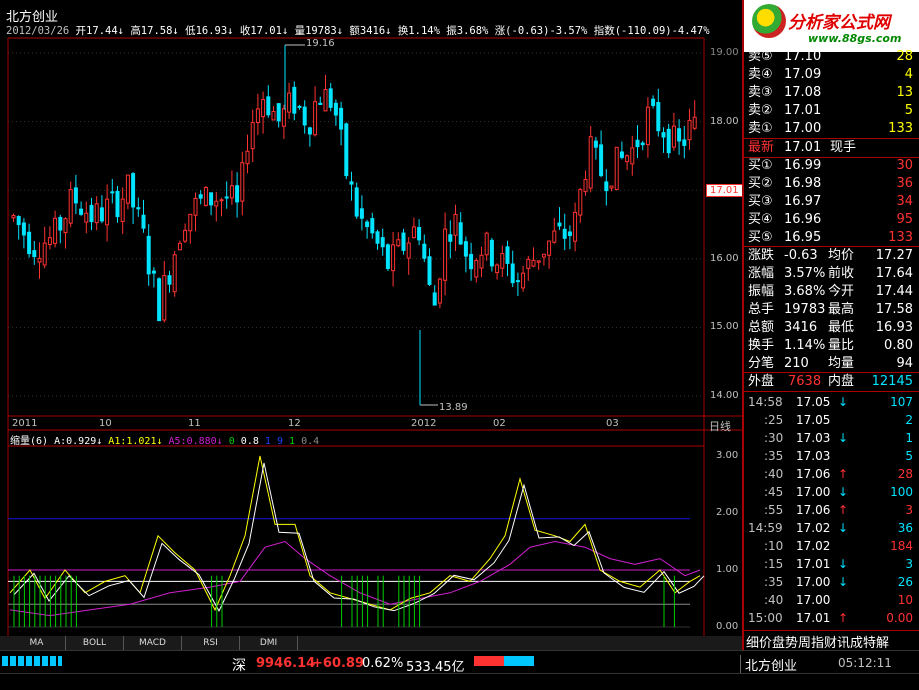 The height and width of the screenshot is (690, 919). Describe the element at coordinates (727, 512) in the screenshot. I see `indicator-axis-label: 2.00` at that location.